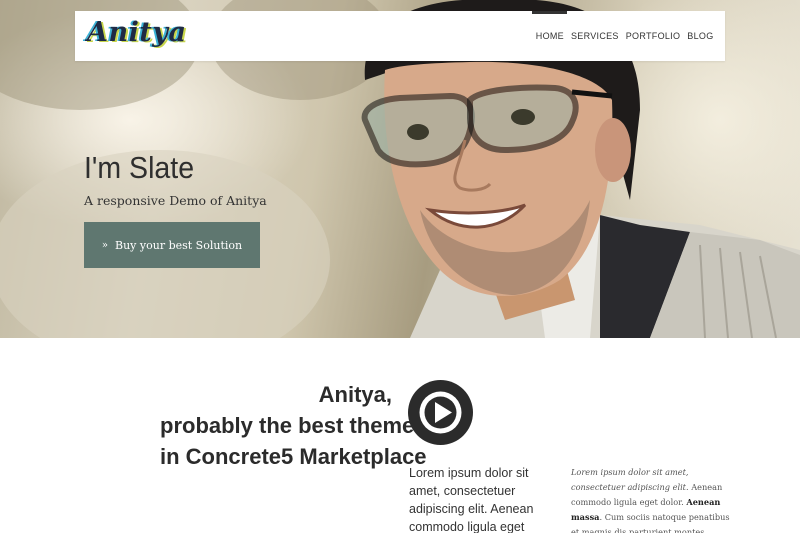 This screenshot has height=533, width=800. Describe the element at coordinates (594, 36) in the screenshot. I see `nav-item-services: SERVICES` at that location.